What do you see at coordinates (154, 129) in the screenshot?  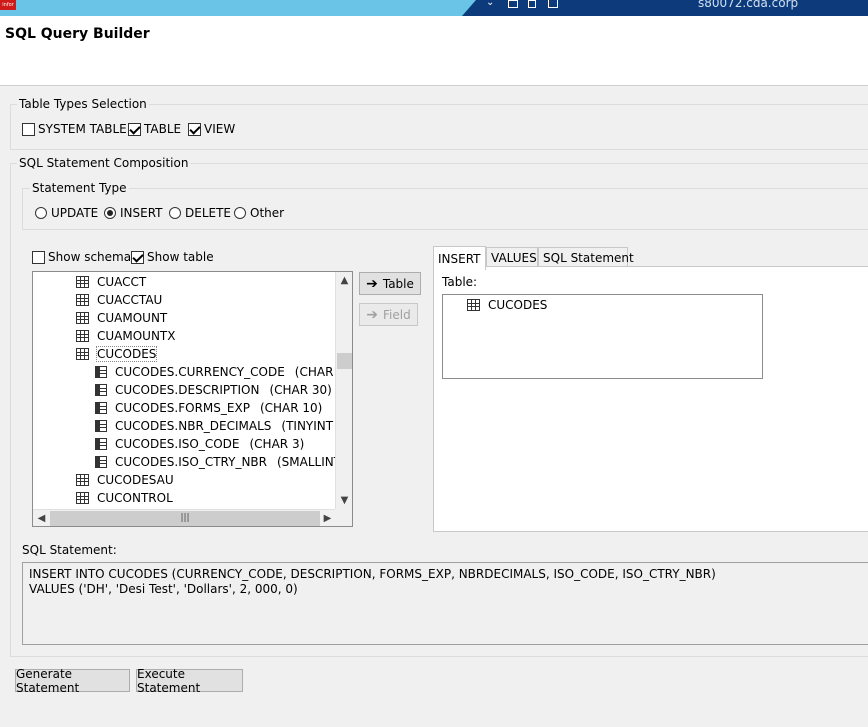 I see `table-checkbox: TABLE` at bounding box center [154, 129].